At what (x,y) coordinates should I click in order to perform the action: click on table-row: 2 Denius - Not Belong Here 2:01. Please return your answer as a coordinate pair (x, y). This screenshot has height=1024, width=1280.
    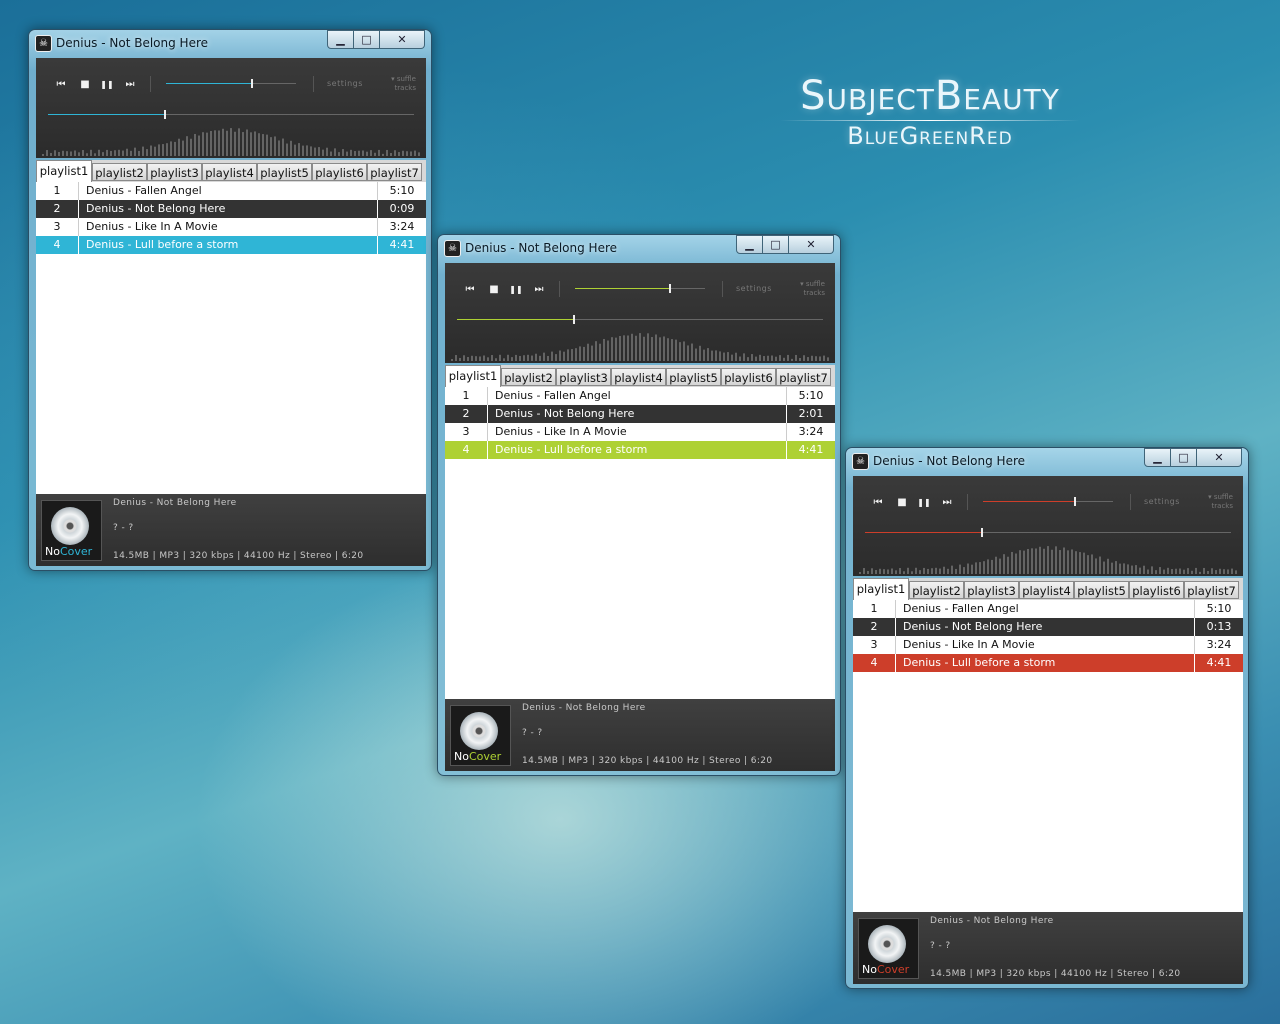
    Looking at the image, I should click on (640, 414).